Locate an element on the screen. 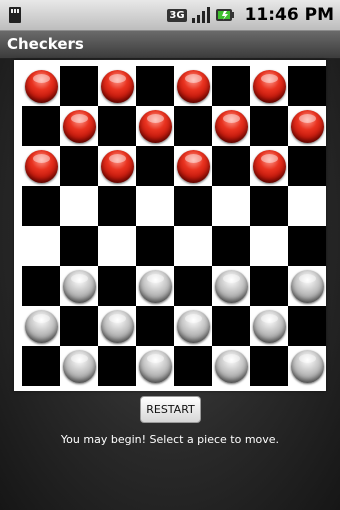  signal-strength-icon is located at coordinates (200, 15).